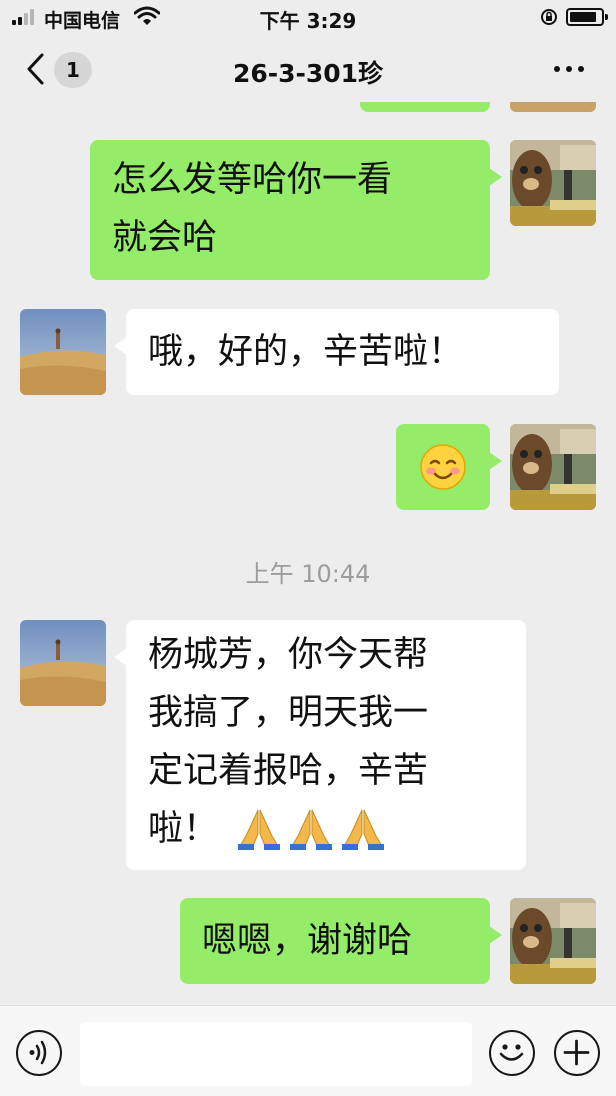 This screenshot has height=1096, width=616. Describe the element at coordinates (307, 941) in the screenshot. I see `message-line: 嗯嗯，谢谢哈` at that location.